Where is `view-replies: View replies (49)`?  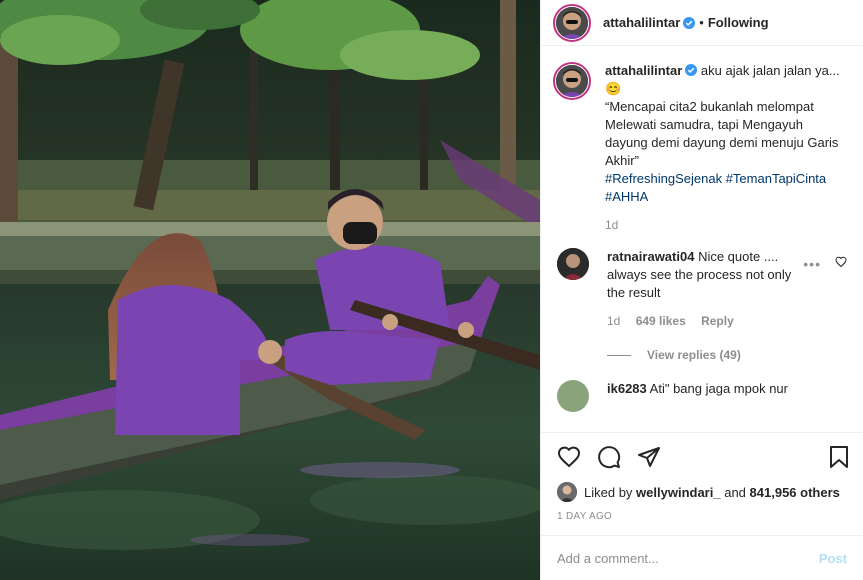
view-replies: View replies (49) is located at coordinates (702, 346).